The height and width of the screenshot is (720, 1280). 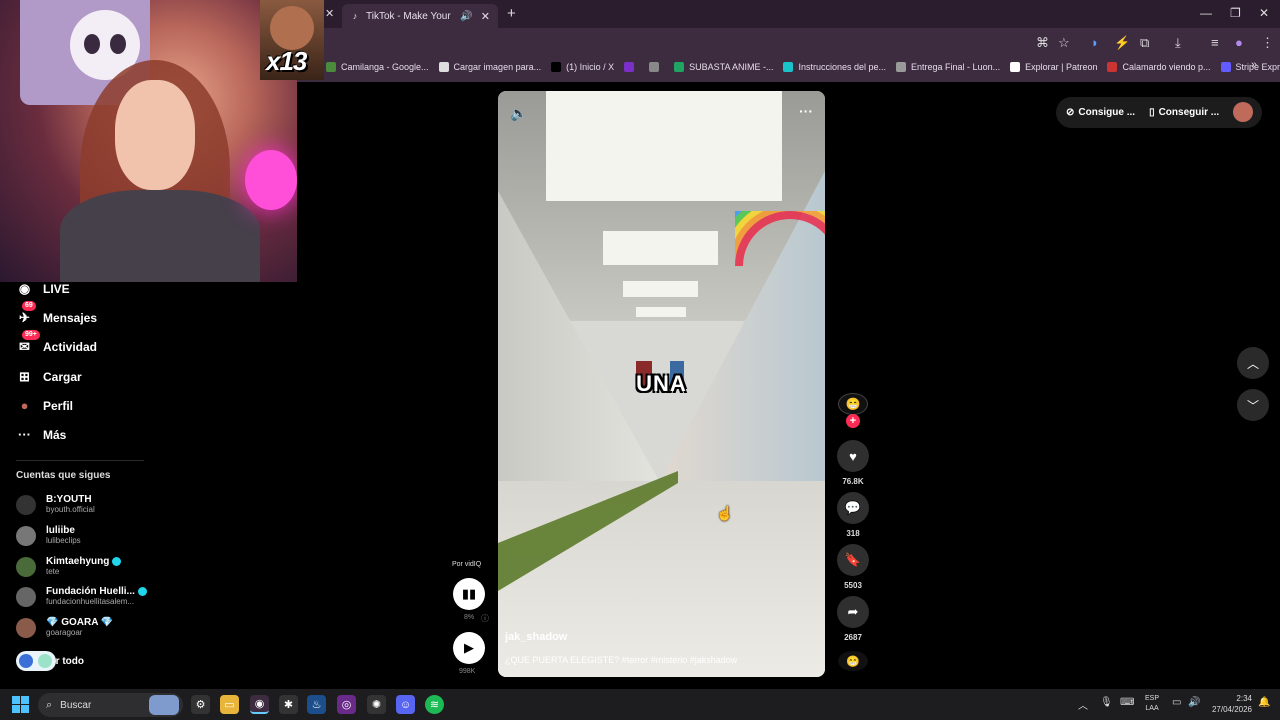 What do you see at coordinates (1152, 704) in the screenshot?
I see `language-indicator: ESP LAA` at bounding box center [1152, 704].